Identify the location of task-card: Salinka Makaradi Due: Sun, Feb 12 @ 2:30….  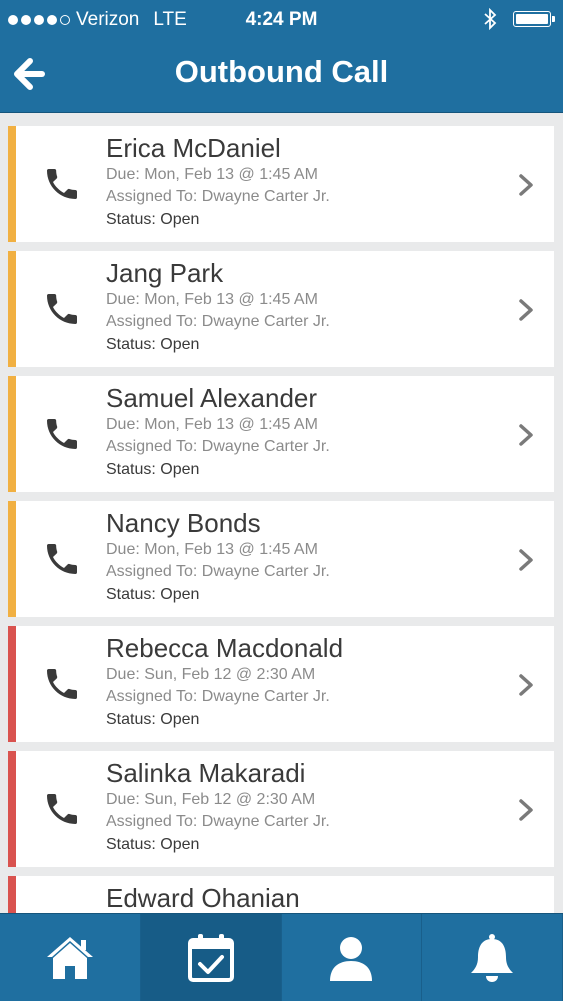
(281, 809).